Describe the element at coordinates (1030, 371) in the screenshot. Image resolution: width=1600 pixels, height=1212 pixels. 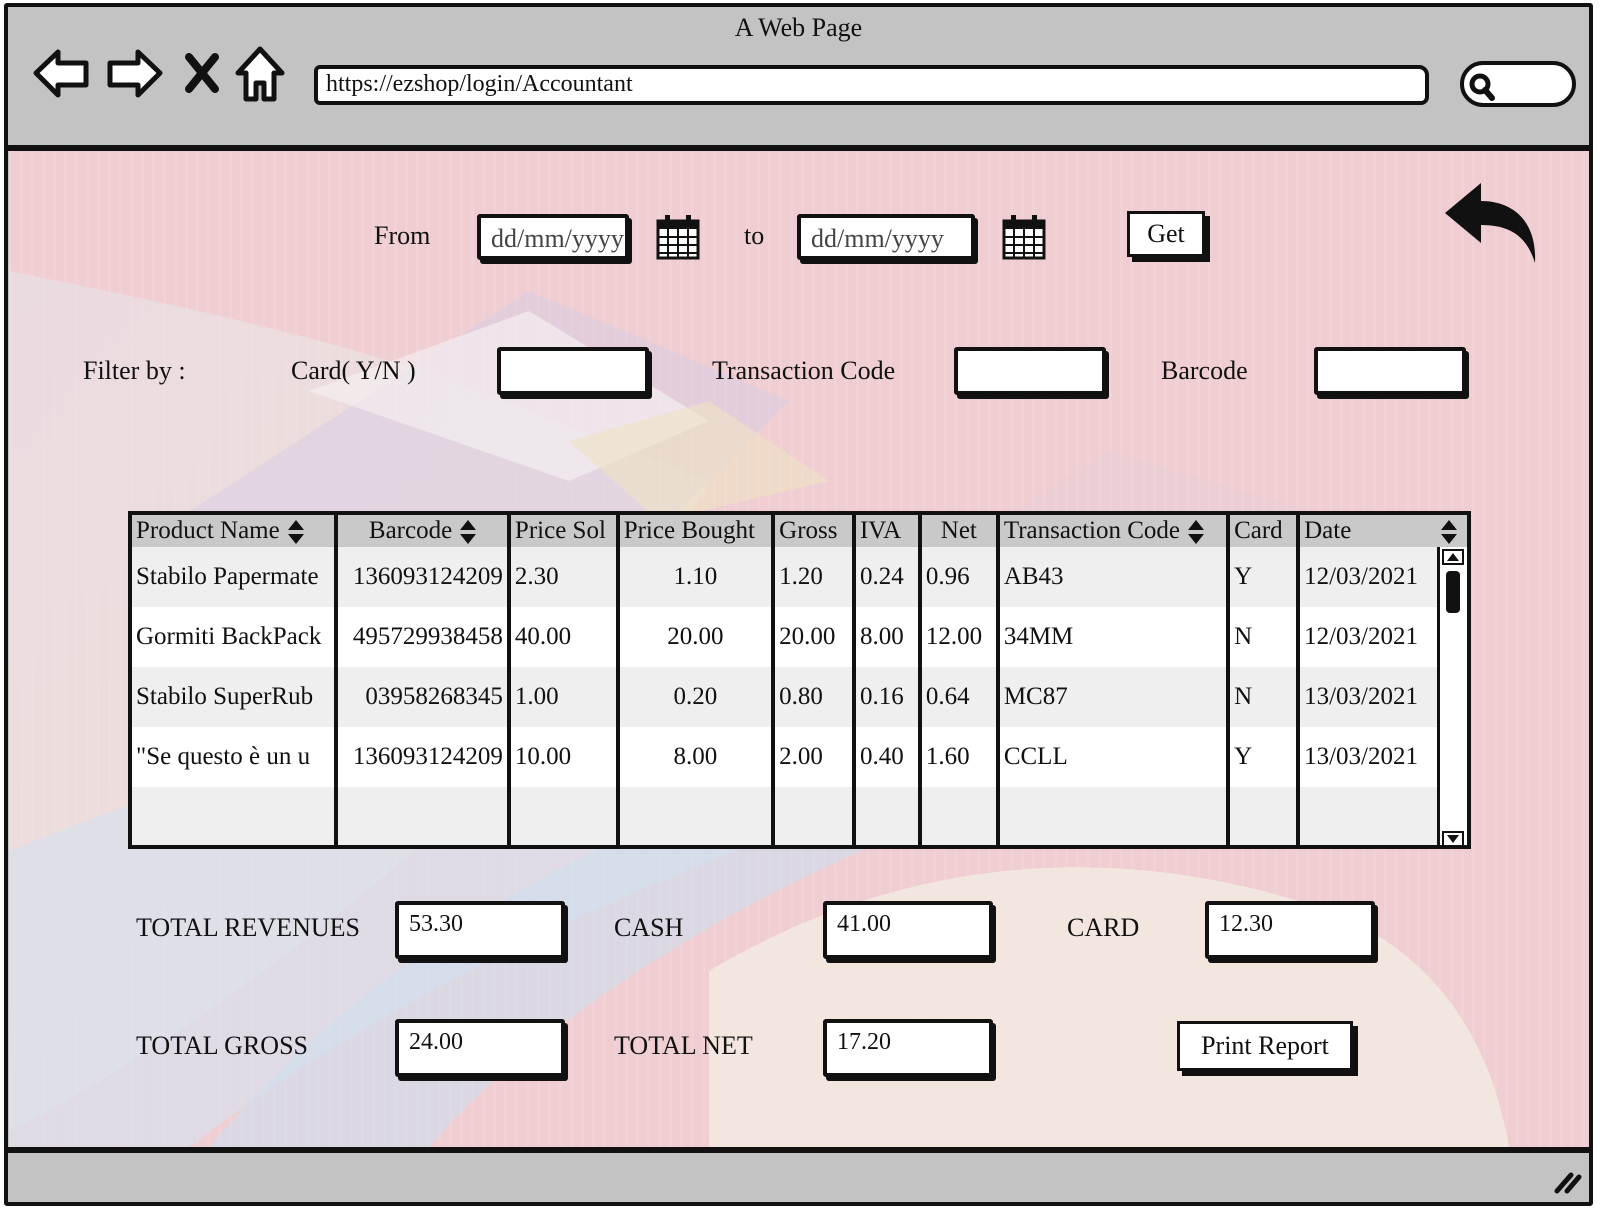
I see `transaction-code-filter-input` at that location.